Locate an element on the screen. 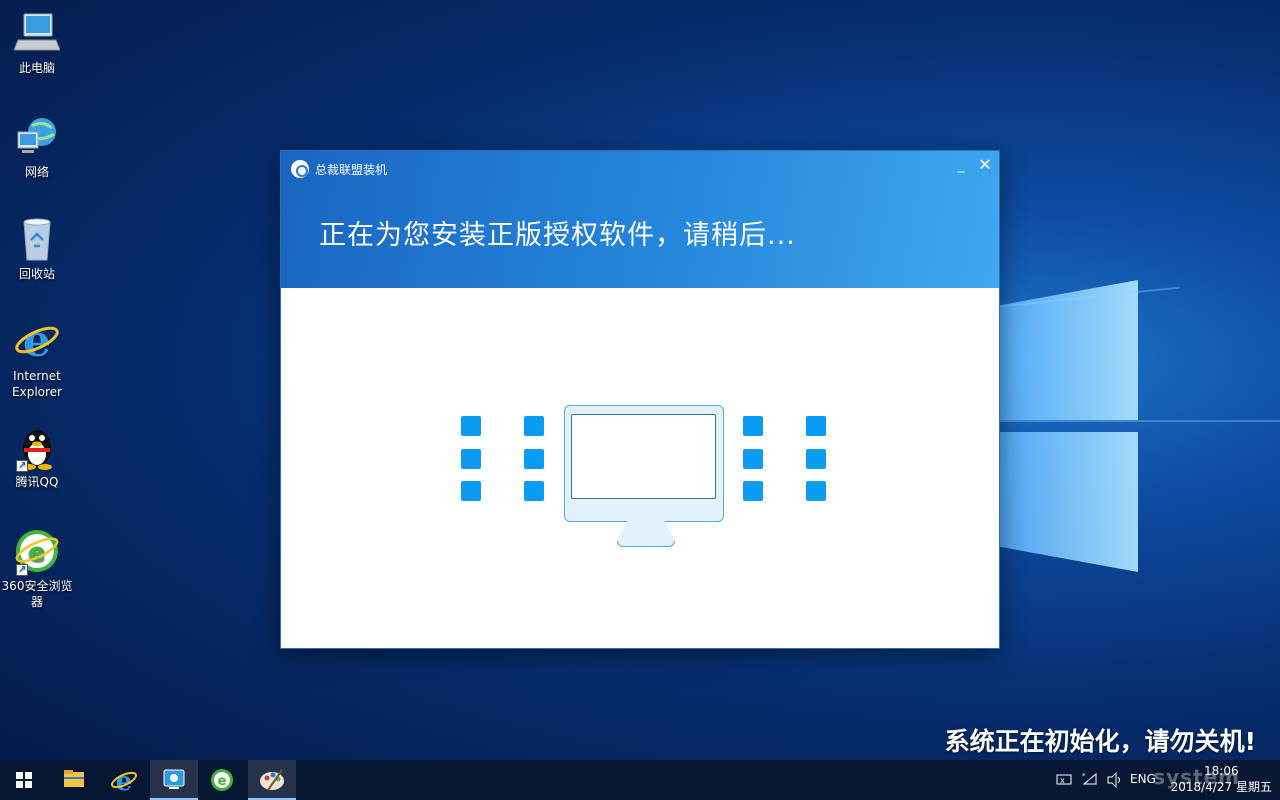 This screenshot has width=1280, height=800. desktop-icon-label: 回收站 is located at coordinates (36, 274).